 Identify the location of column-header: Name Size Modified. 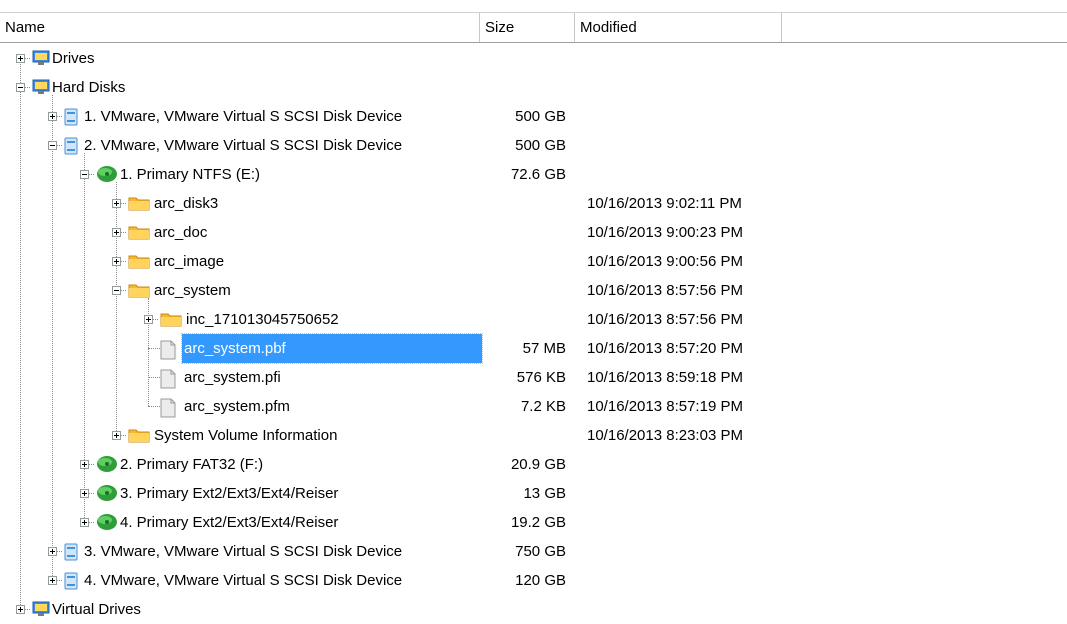
(533, 27).